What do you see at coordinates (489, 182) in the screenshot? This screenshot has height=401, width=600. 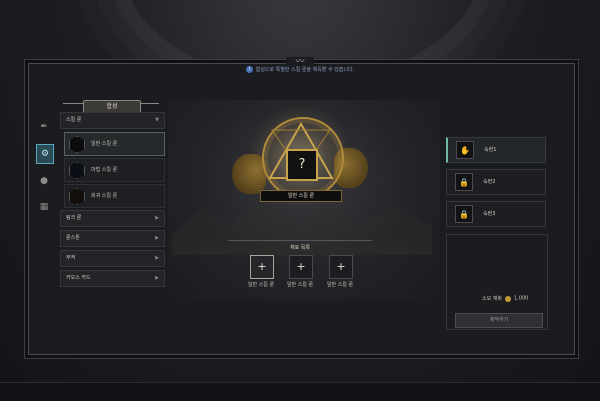 I see `proficiency-label: 숙련2` at bounding box center [489, 182].